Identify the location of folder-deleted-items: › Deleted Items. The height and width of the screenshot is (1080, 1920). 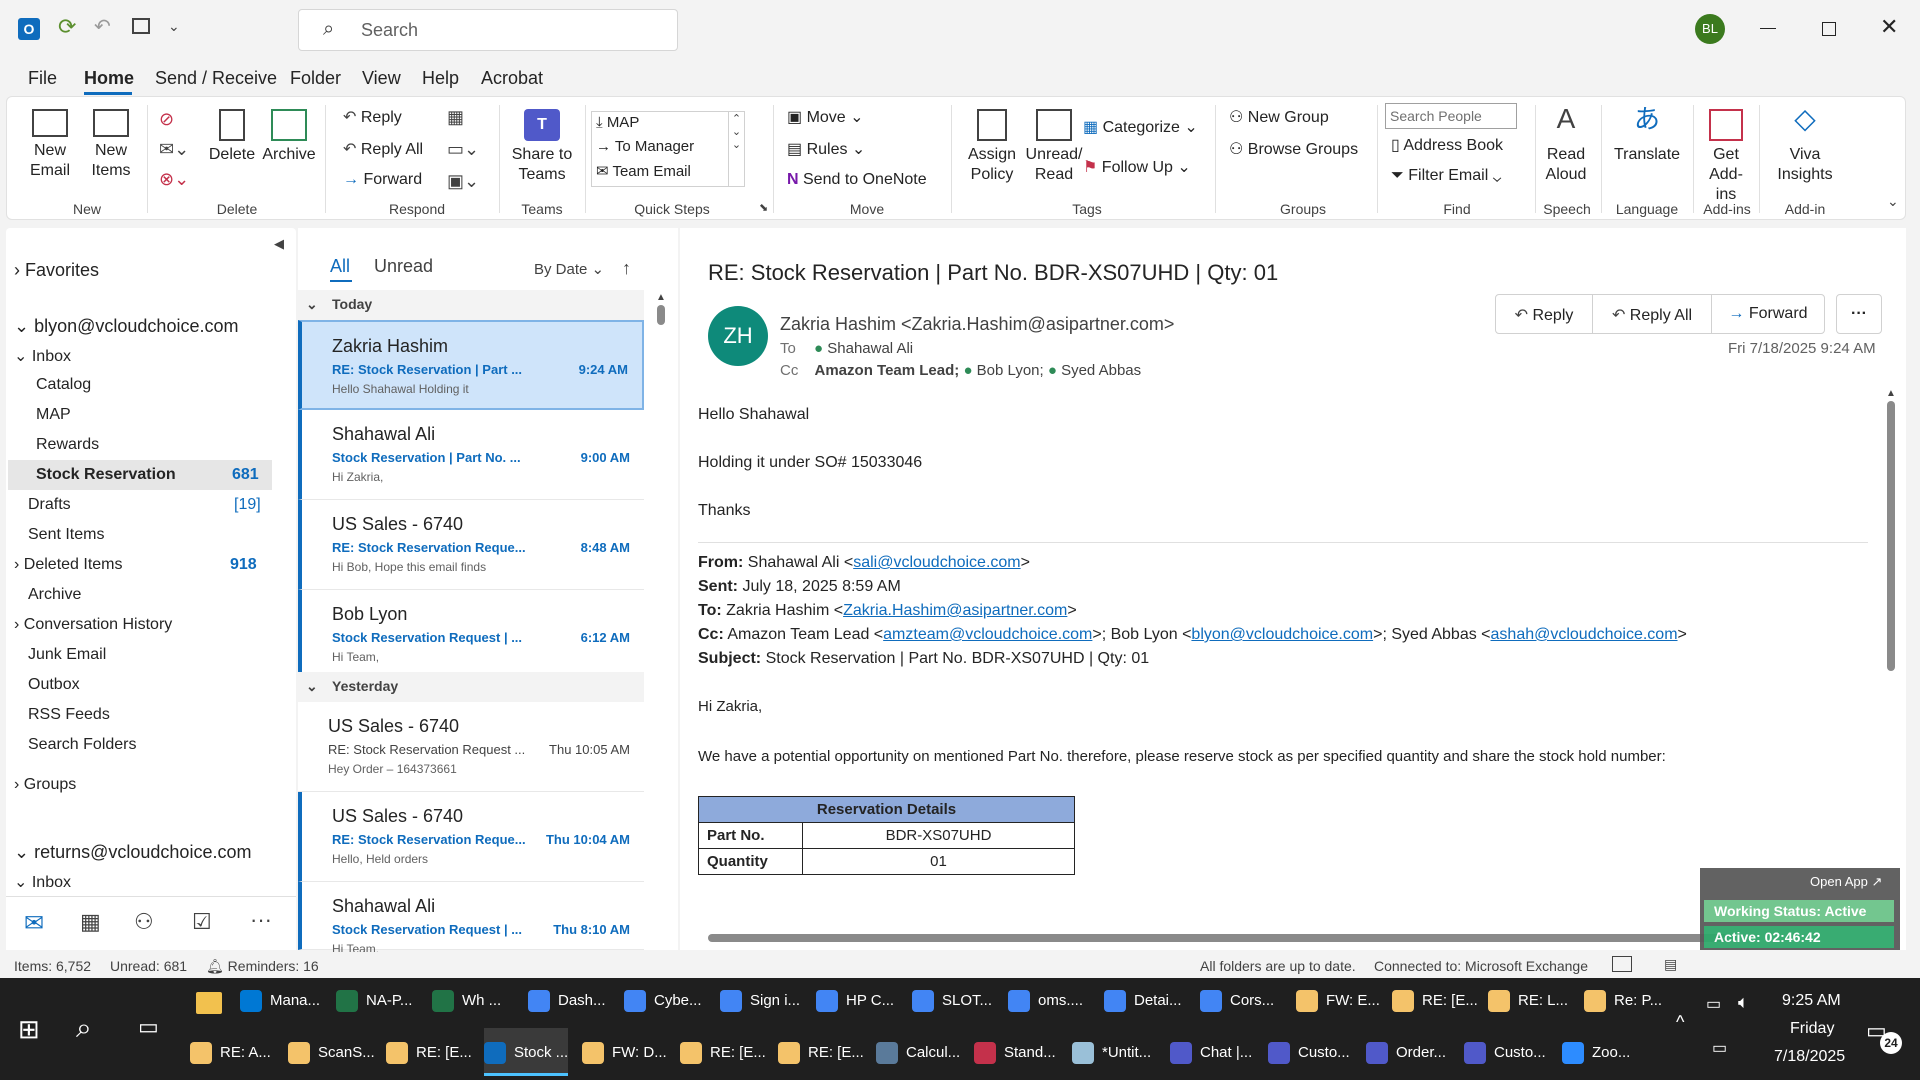
(68, 565).